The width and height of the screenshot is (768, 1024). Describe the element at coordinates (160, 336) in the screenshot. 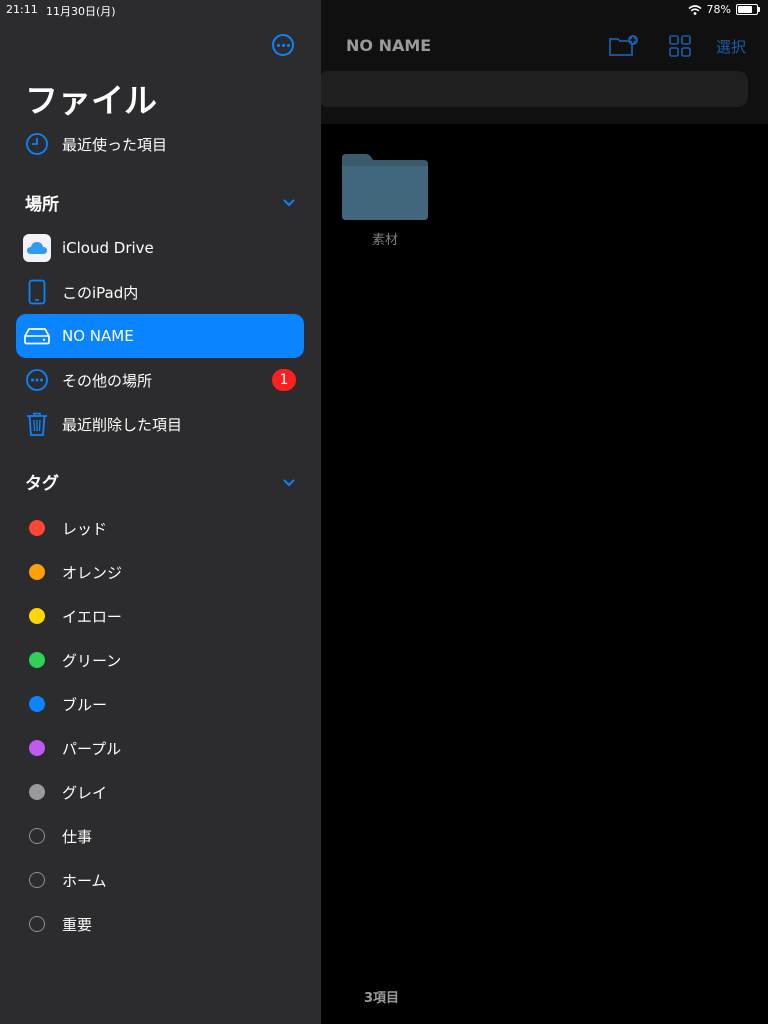

I see `sidebar-item-no-name: NO NAME` at that location.